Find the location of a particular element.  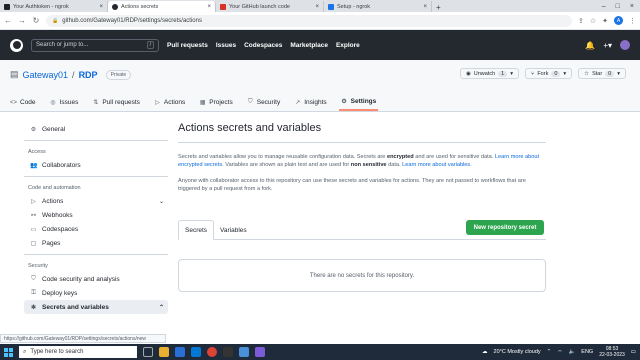

sidebar-item-general: ⚙ General is located at coordinates (96, 129).